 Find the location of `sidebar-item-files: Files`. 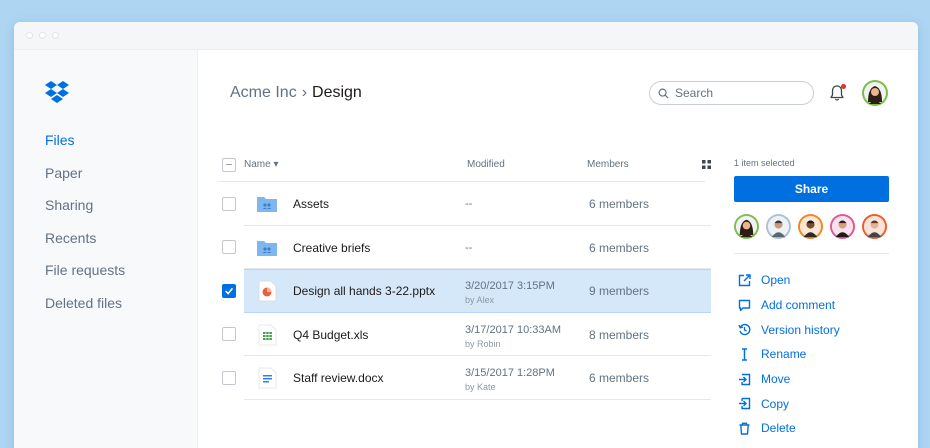

sidebar-item-files: Files is located at coordinates (85, 148).